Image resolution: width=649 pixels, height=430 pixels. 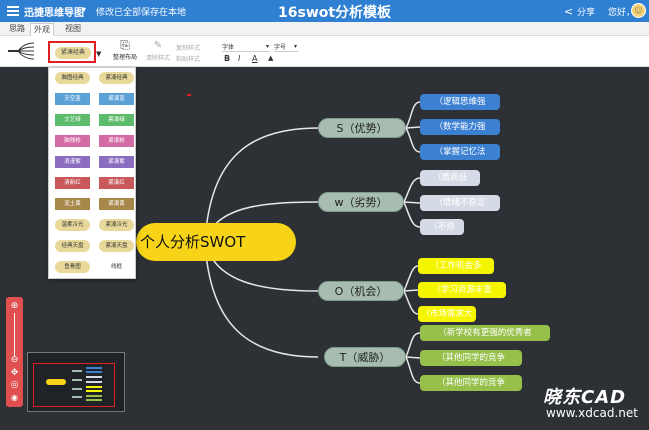 I want to click on share-button: 分享, so click(x=586, y=11).